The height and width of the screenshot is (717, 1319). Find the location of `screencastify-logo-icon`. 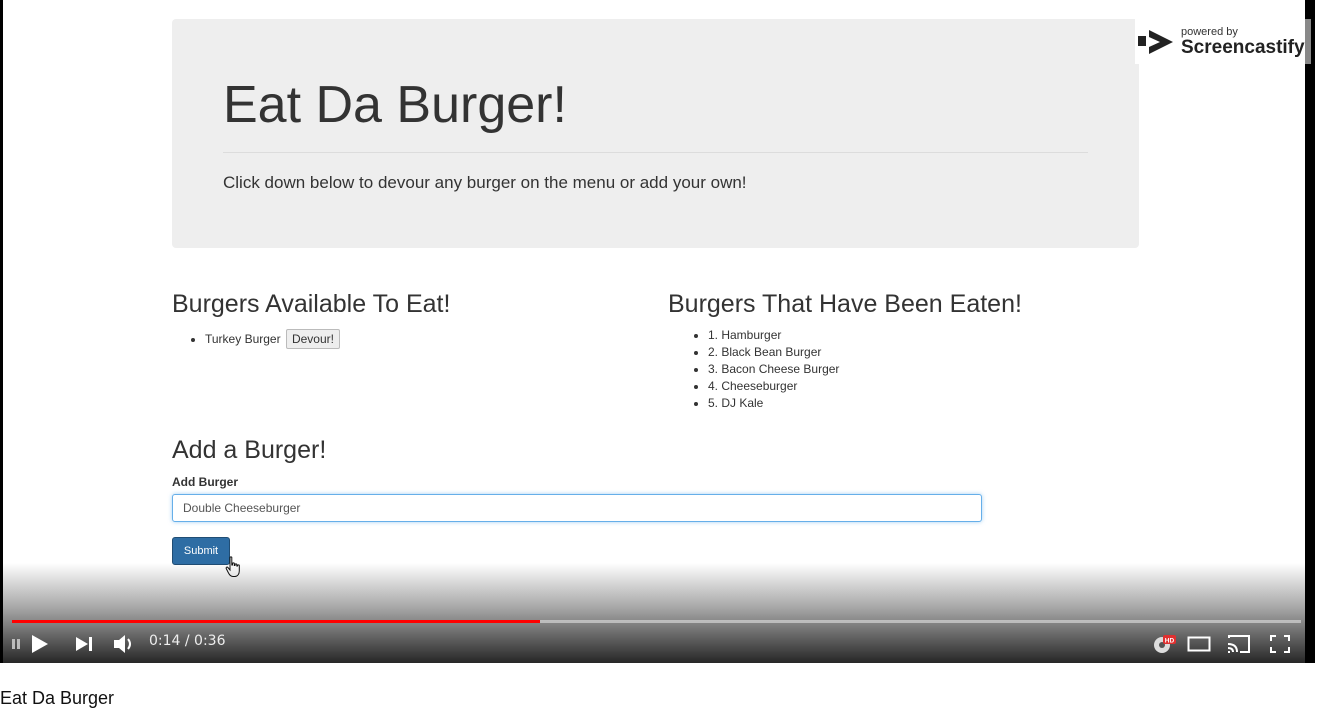

screencastify-logo-icon is located at coordinates (1155, 42).